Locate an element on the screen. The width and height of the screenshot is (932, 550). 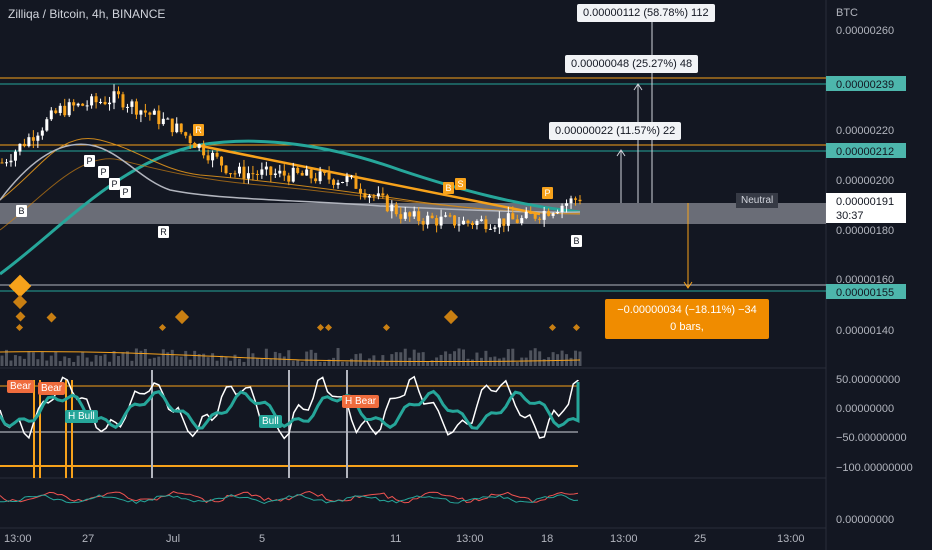
osc-label-bear: Bear is located at coordinates (21, 386).